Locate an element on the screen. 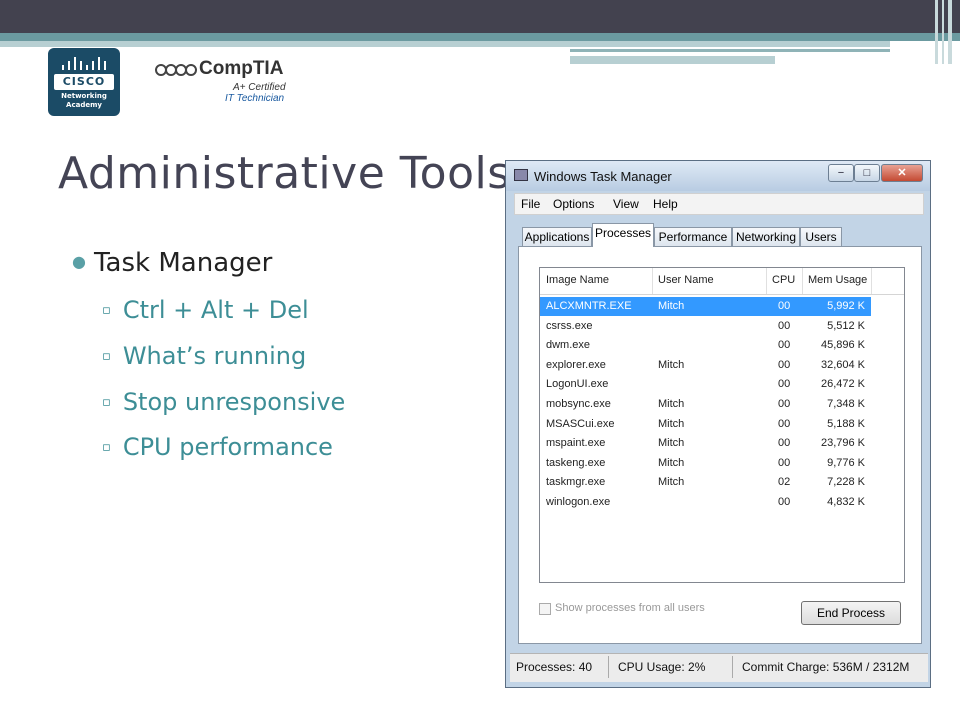  cisco-wordmark: CISCO is located at coordinates (84, 82).